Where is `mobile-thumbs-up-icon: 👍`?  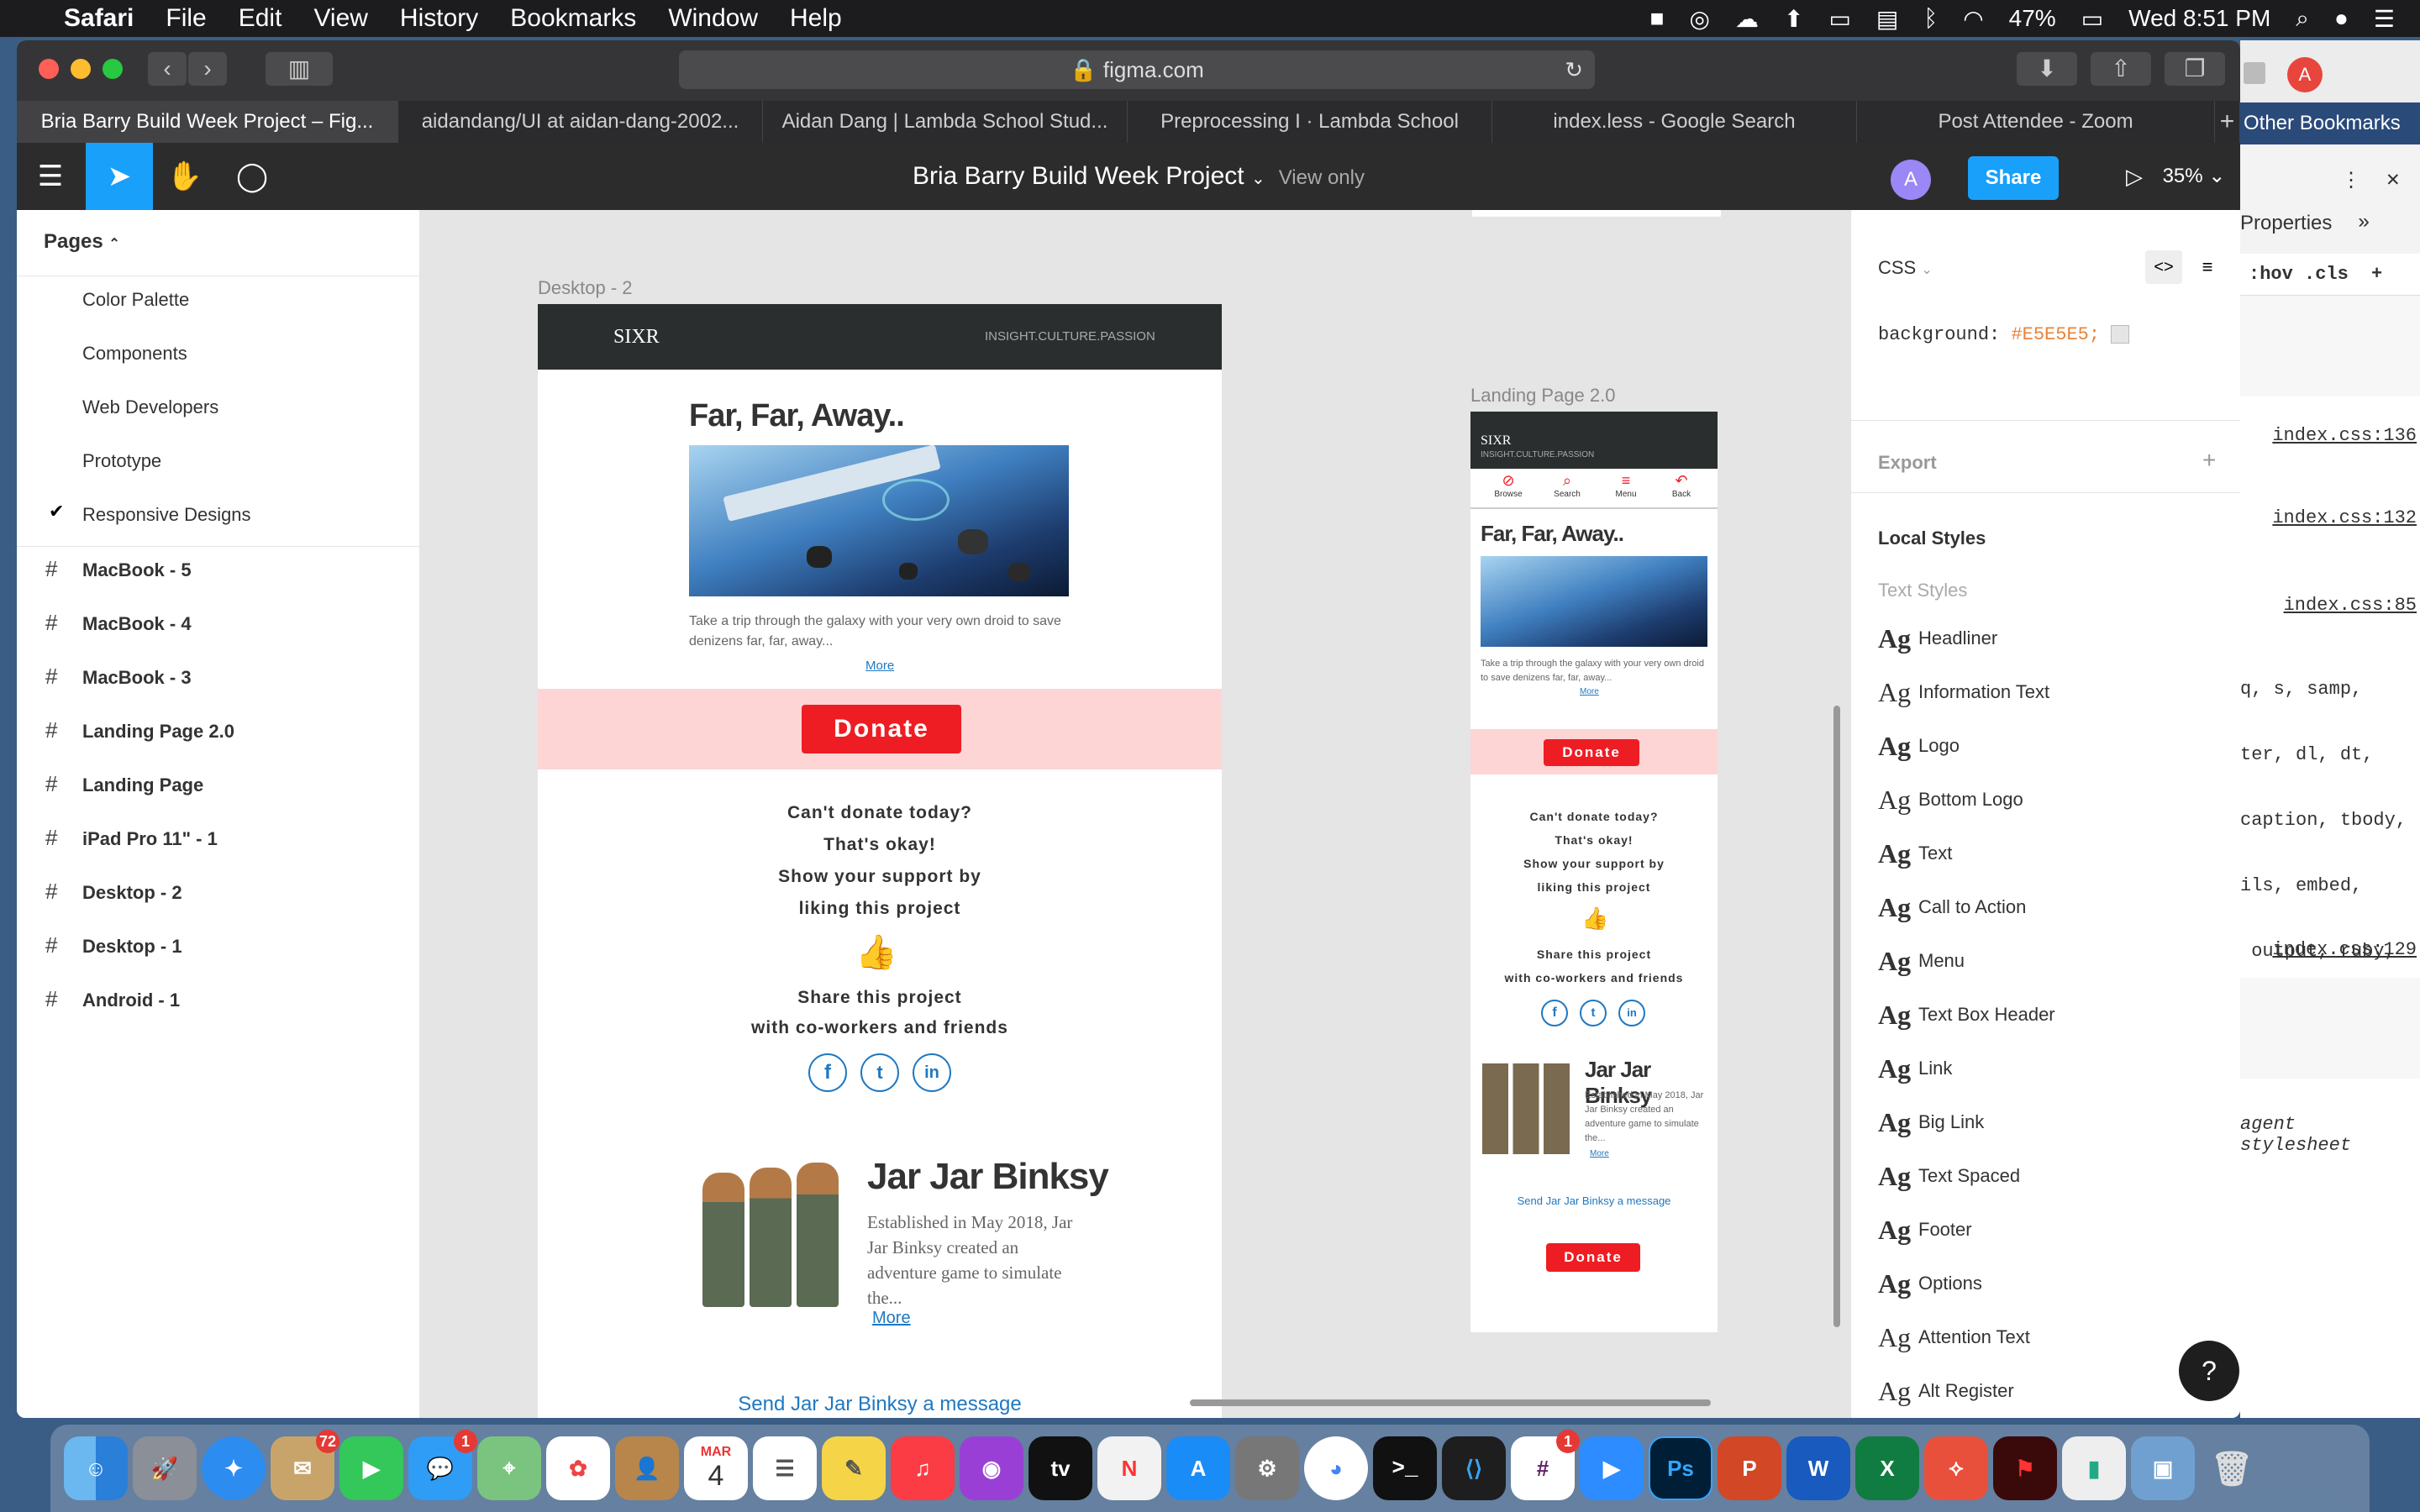 mobile-thumbs-up-icon: 👍 is located at coordinates (1594, 919).